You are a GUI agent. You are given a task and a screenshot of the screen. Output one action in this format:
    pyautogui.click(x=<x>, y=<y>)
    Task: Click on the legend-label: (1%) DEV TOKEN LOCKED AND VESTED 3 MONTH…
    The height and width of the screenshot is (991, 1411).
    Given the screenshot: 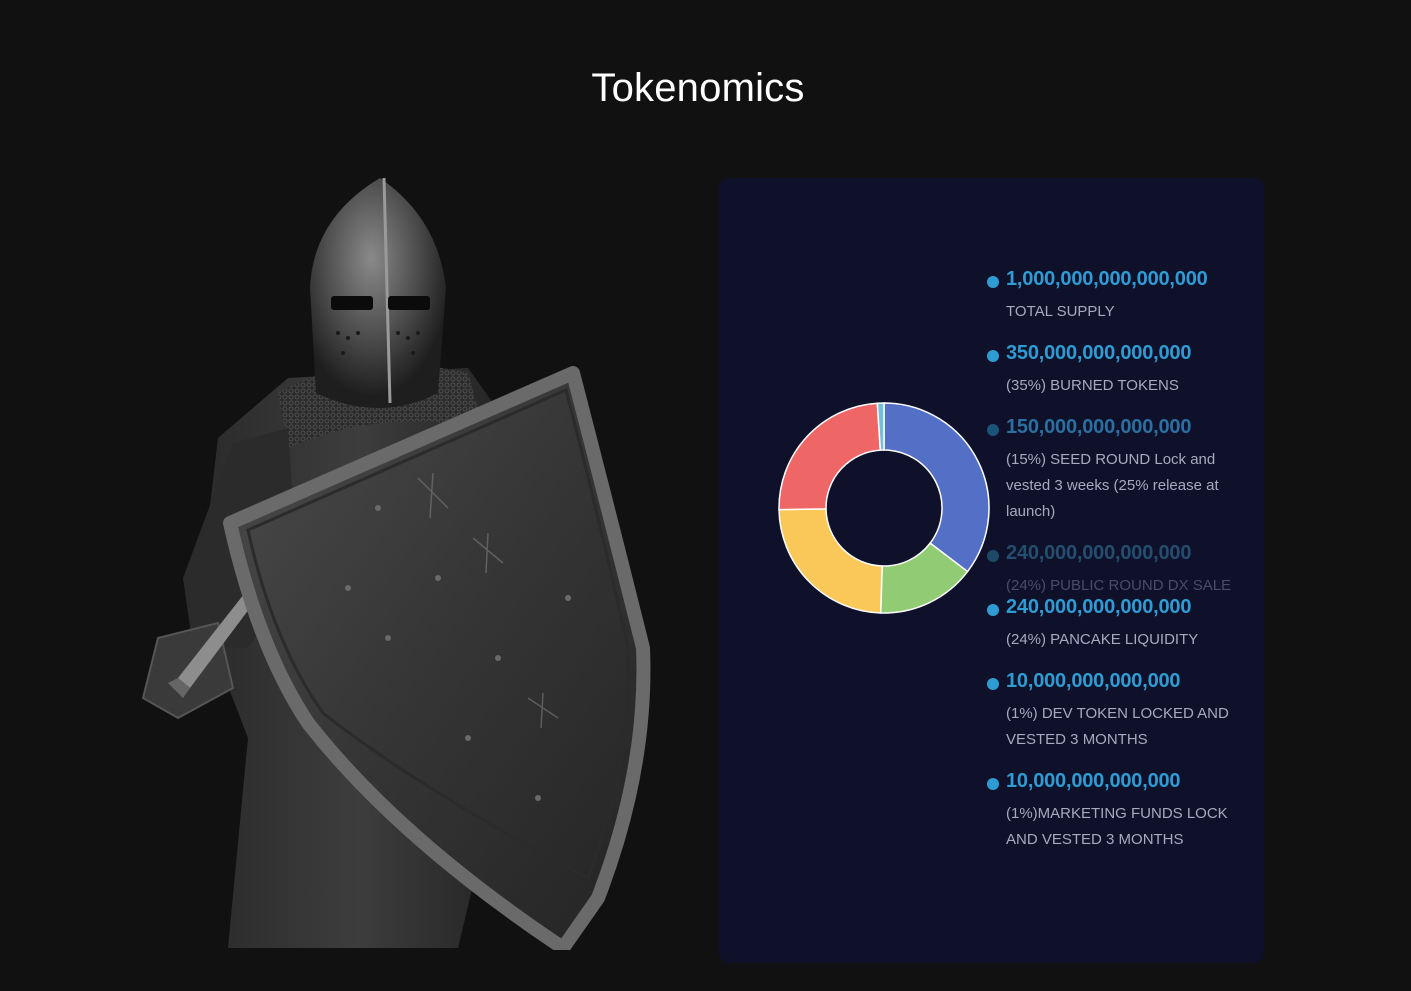 What is the action you would take?
    pyautogui.click(x=1117, y=726)
    